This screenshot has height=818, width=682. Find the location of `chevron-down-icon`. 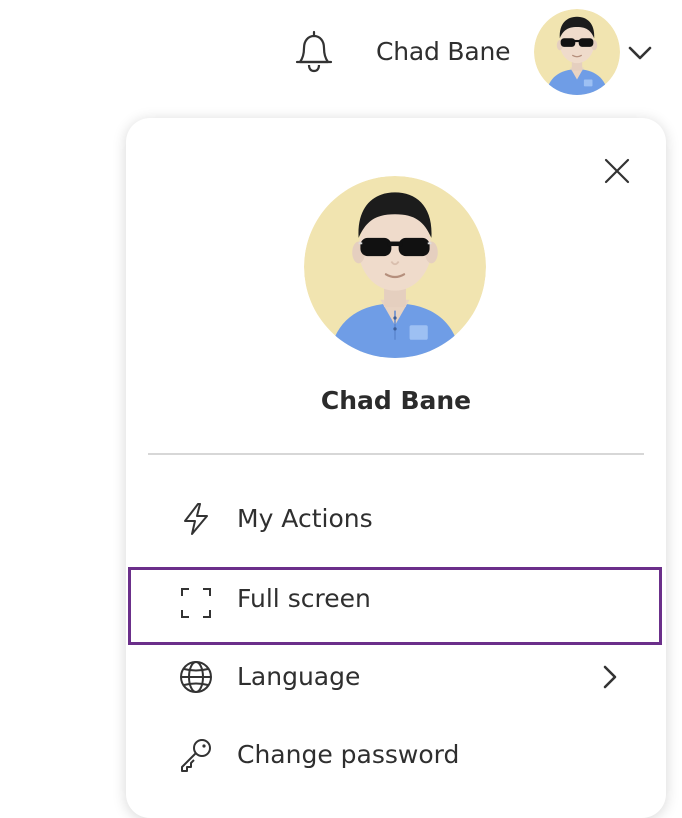

chevron-down-icon is located at coordinates (640, 52).